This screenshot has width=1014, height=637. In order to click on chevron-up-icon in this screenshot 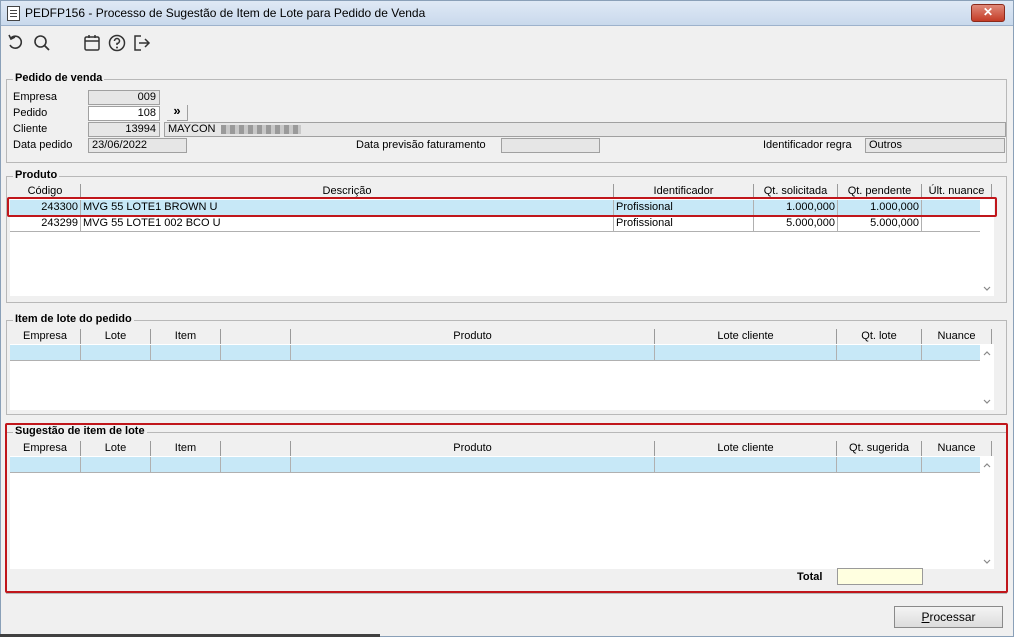, I will do `click(987, 353)`.